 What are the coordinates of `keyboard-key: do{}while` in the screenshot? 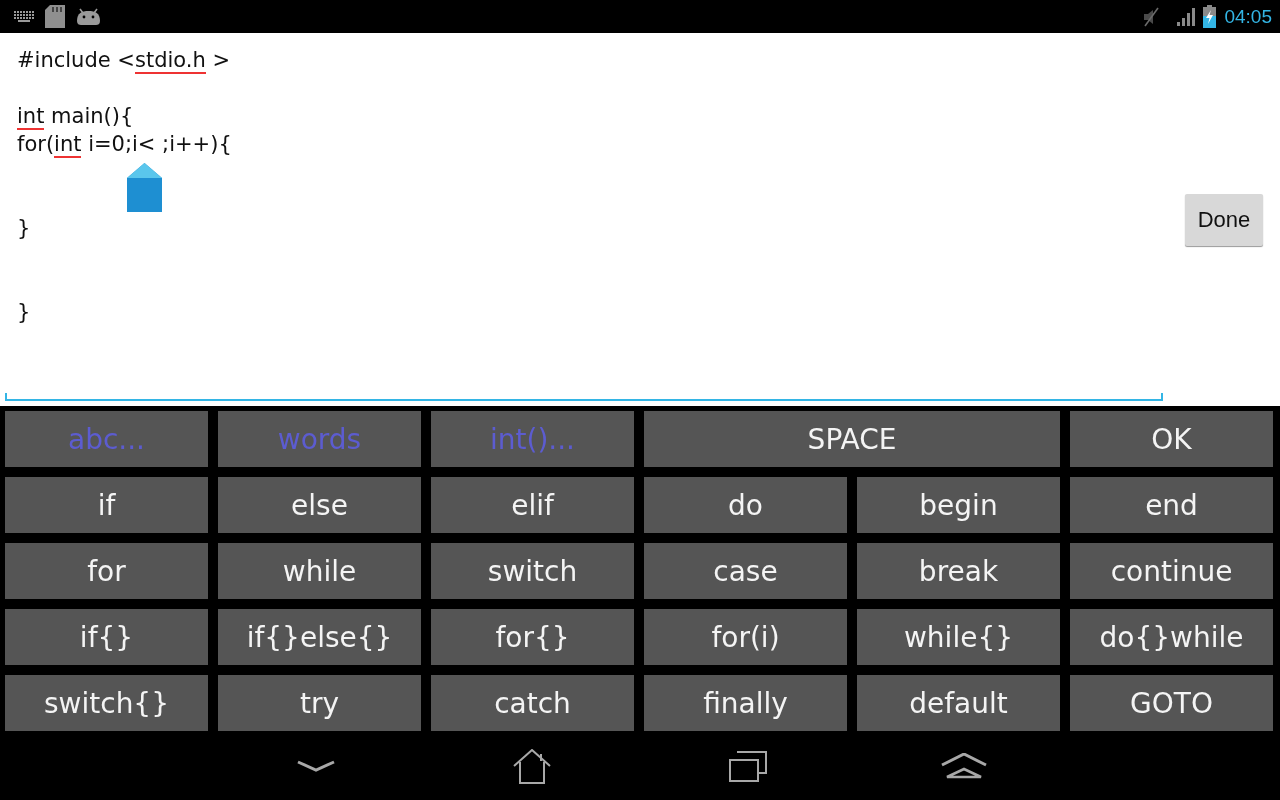 It's located at (1171, 637).